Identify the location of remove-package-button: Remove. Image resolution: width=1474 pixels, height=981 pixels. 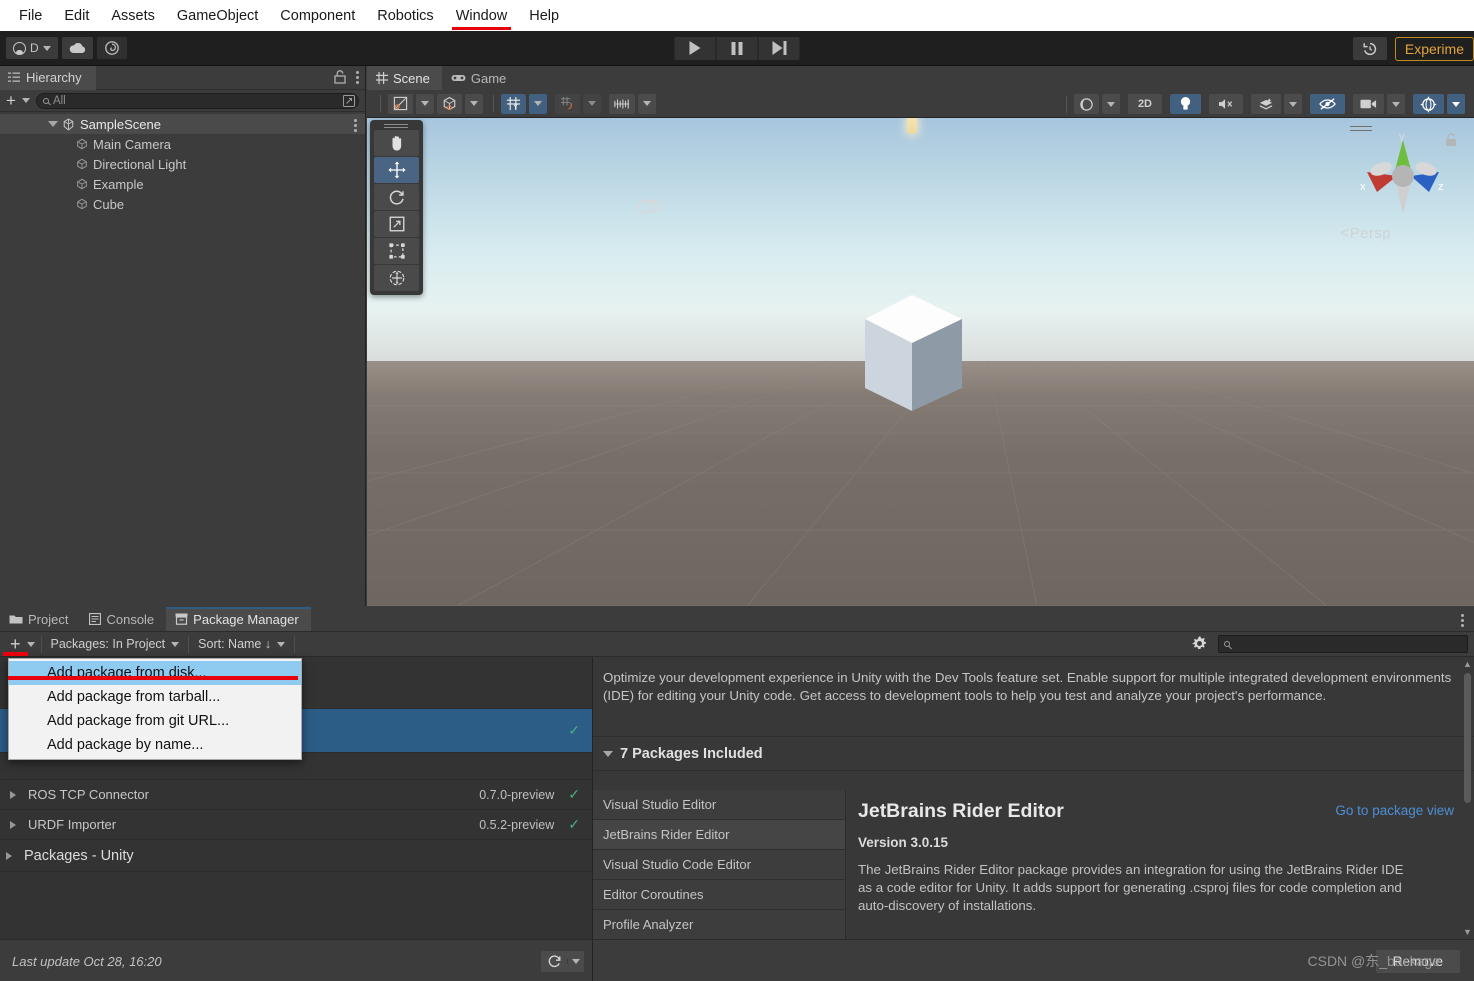
(1417, 961).